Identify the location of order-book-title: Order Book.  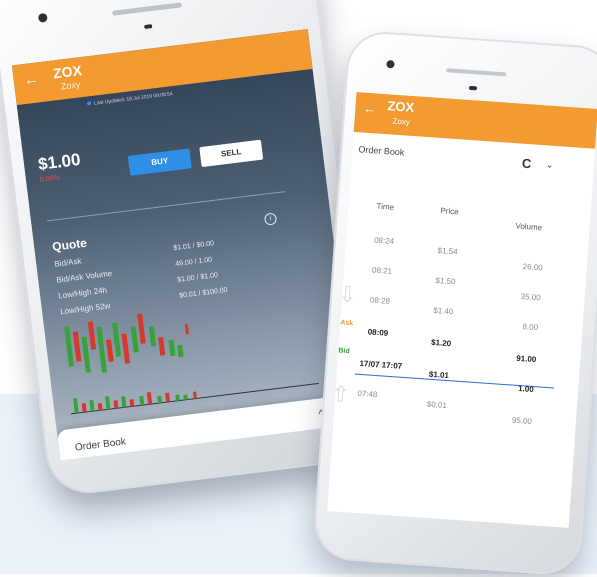
(381, 151).